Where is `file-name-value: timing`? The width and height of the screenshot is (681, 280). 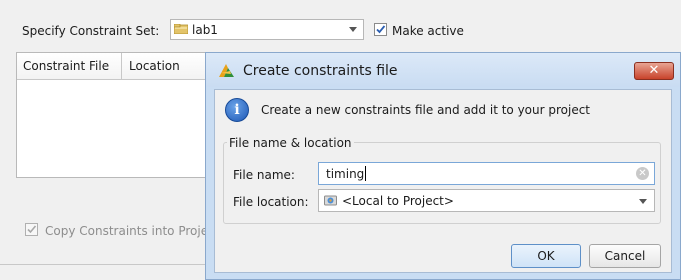 file-name-value: timing is located at coordinates (345, 174).